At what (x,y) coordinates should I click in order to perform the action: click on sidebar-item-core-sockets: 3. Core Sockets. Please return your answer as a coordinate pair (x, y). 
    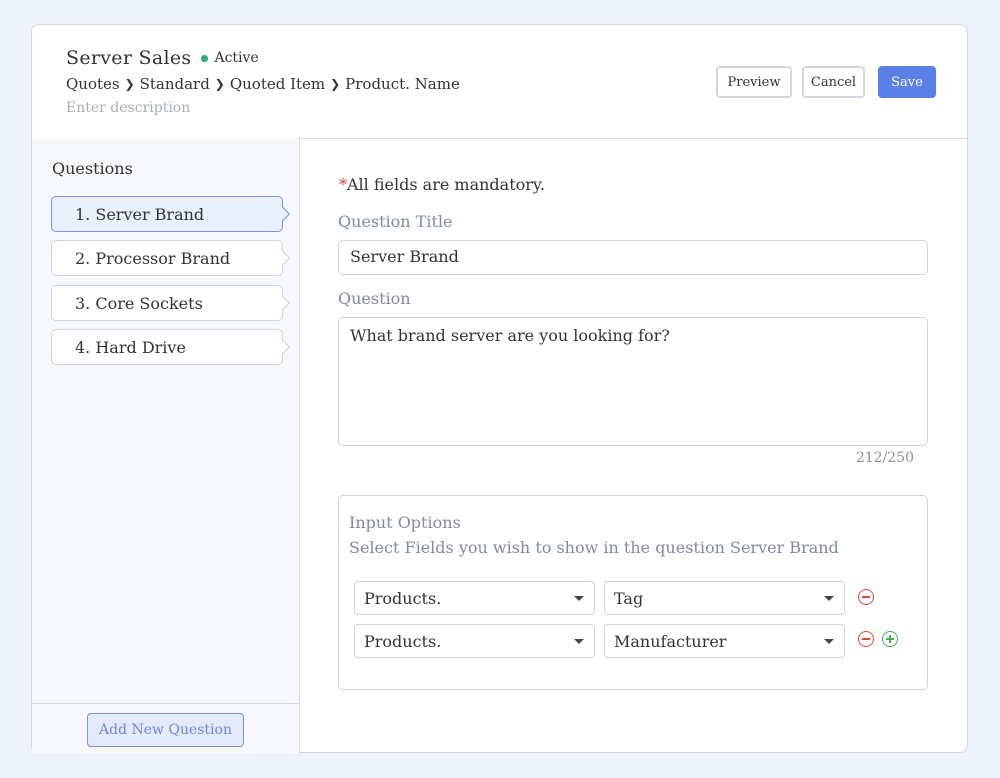
    Looking at the image, I should click on (167, 303).